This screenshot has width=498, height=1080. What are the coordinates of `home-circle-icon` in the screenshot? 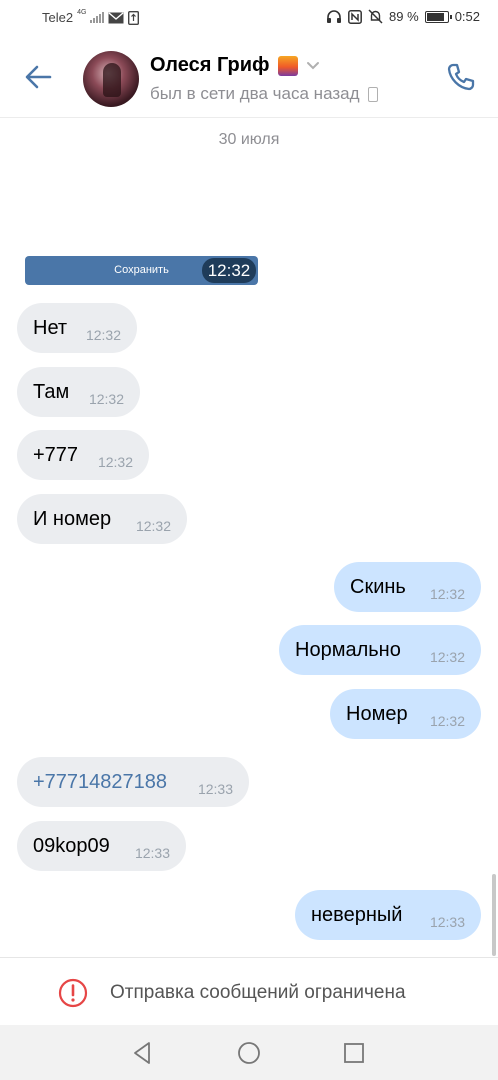 It's located at (249, 1053).